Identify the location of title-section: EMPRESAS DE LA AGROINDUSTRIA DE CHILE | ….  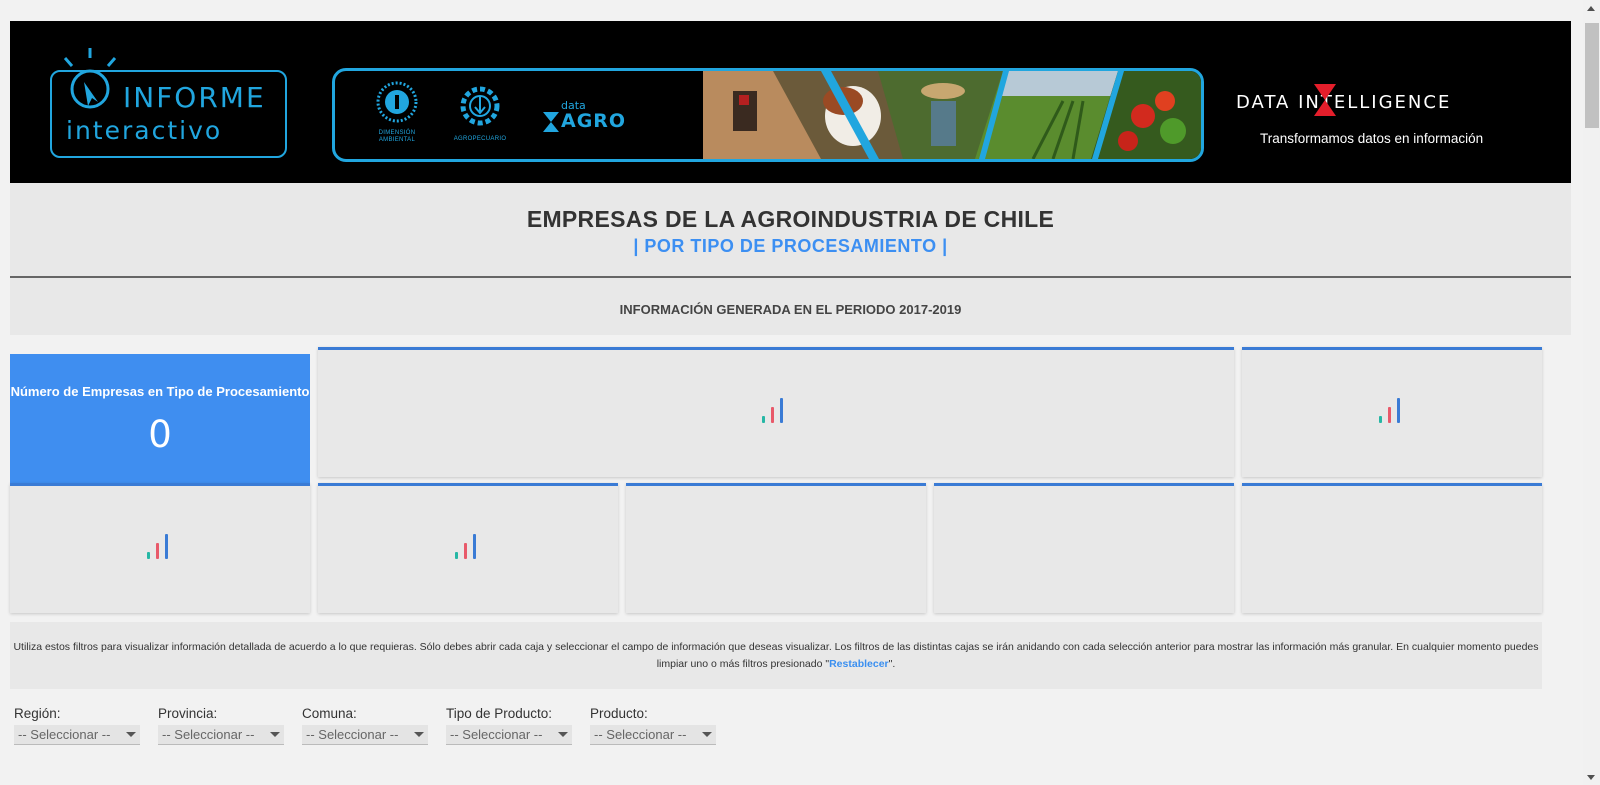
(790, 230).